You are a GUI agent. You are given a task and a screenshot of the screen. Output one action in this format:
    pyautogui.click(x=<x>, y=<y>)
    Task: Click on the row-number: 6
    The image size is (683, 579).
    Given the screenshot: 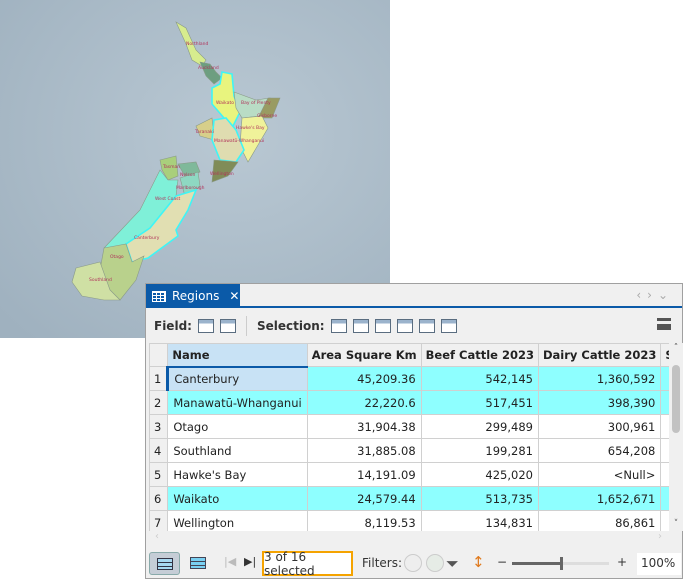 What is the action you would take?
    pyautogui.click(x=159, y=498)
    